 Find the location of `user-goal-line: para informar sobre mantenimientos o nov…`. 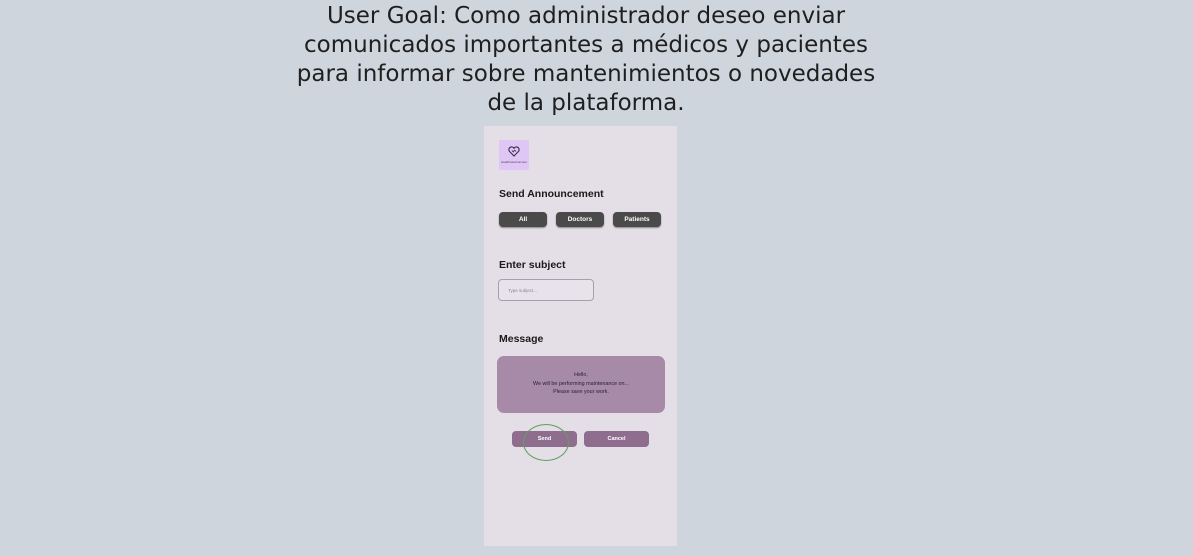

user-goal-line: para informar sobre mantenimientos o nov… is located at coordinates (586, 74).